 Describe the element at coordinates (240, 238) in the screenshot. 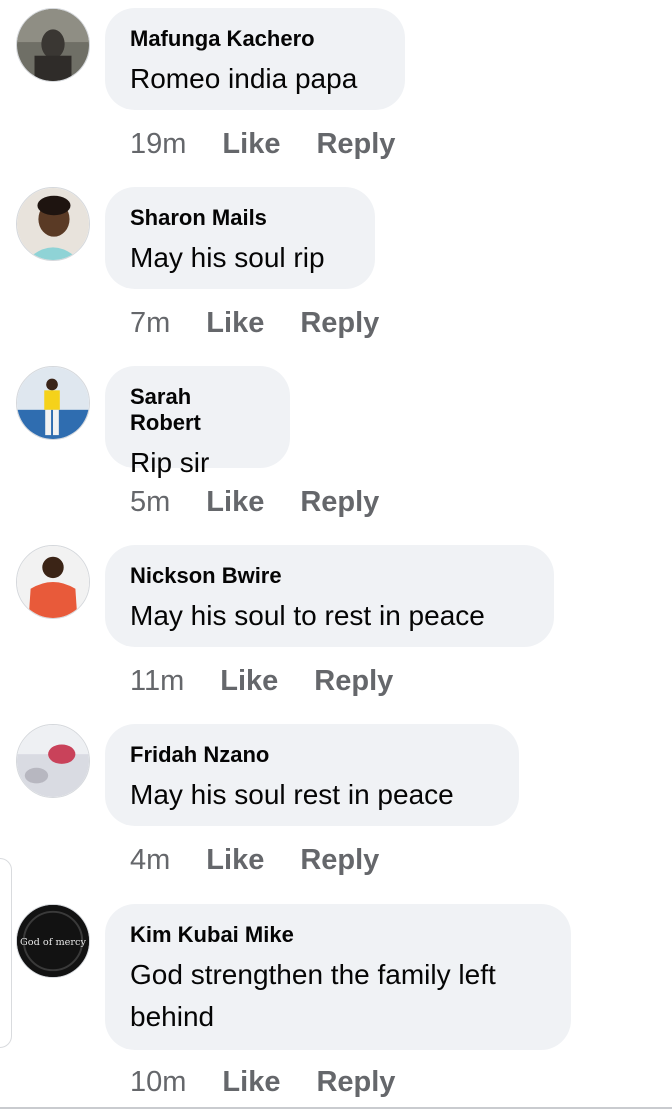

I see `comment-bubble: Sharon Mails May his soul rip` at that location.